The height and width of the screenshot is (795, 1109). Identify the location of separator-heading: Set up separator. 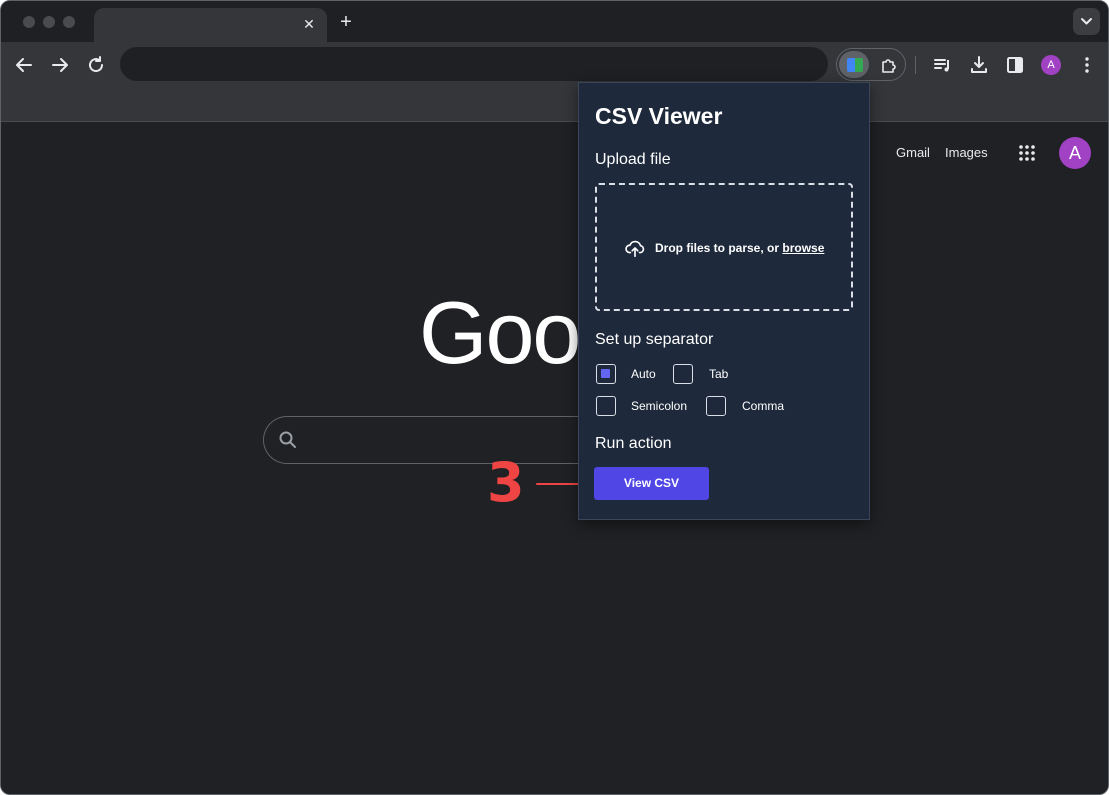
(654, 339).